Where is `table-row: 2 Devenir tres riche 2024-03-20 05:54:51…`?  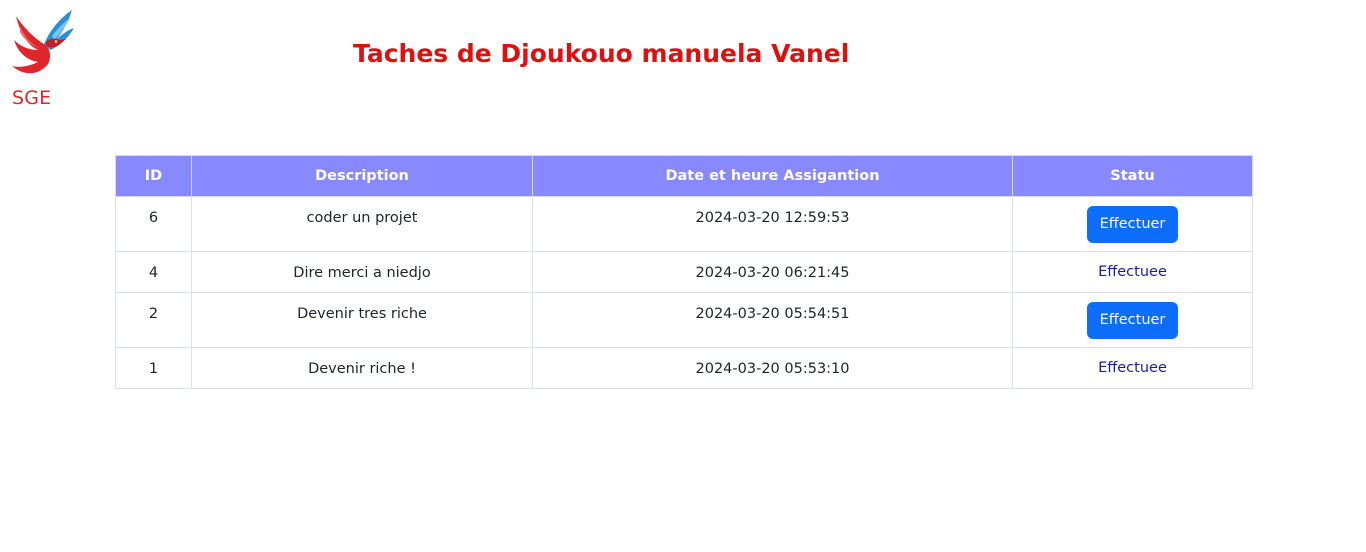 table-row: 2 Devenir tres riche 2024-03-20 05:54:51… is located at coordinates (684, 320).